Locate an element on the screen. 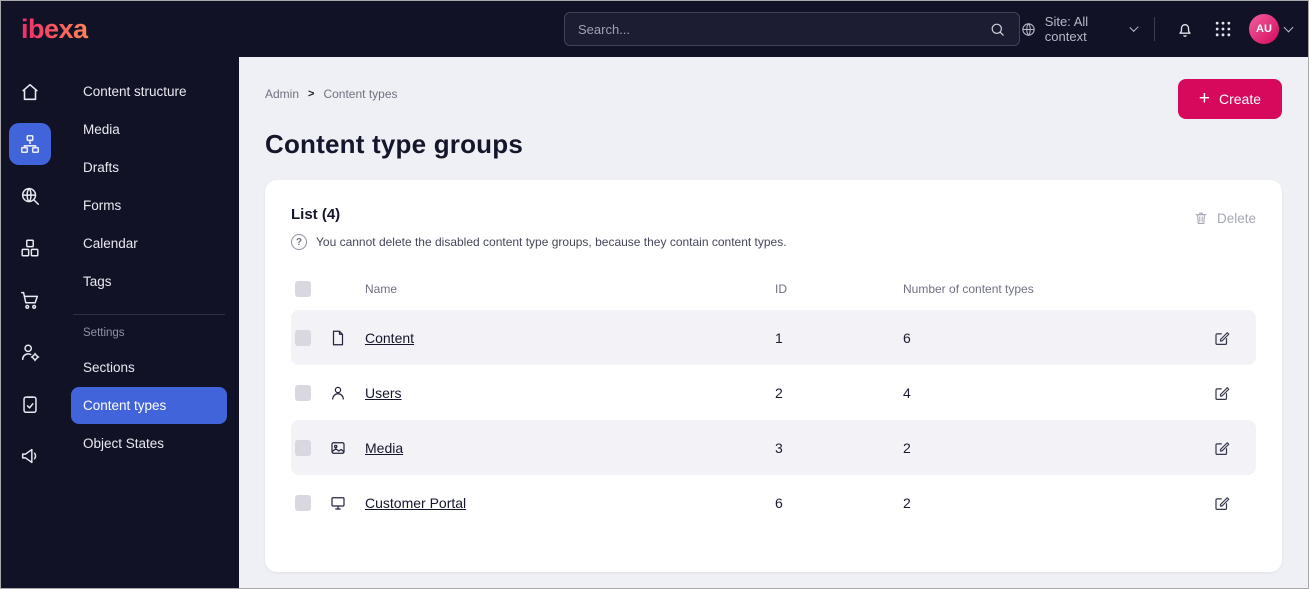  blocks-icon is located at coordinates (30, 248).